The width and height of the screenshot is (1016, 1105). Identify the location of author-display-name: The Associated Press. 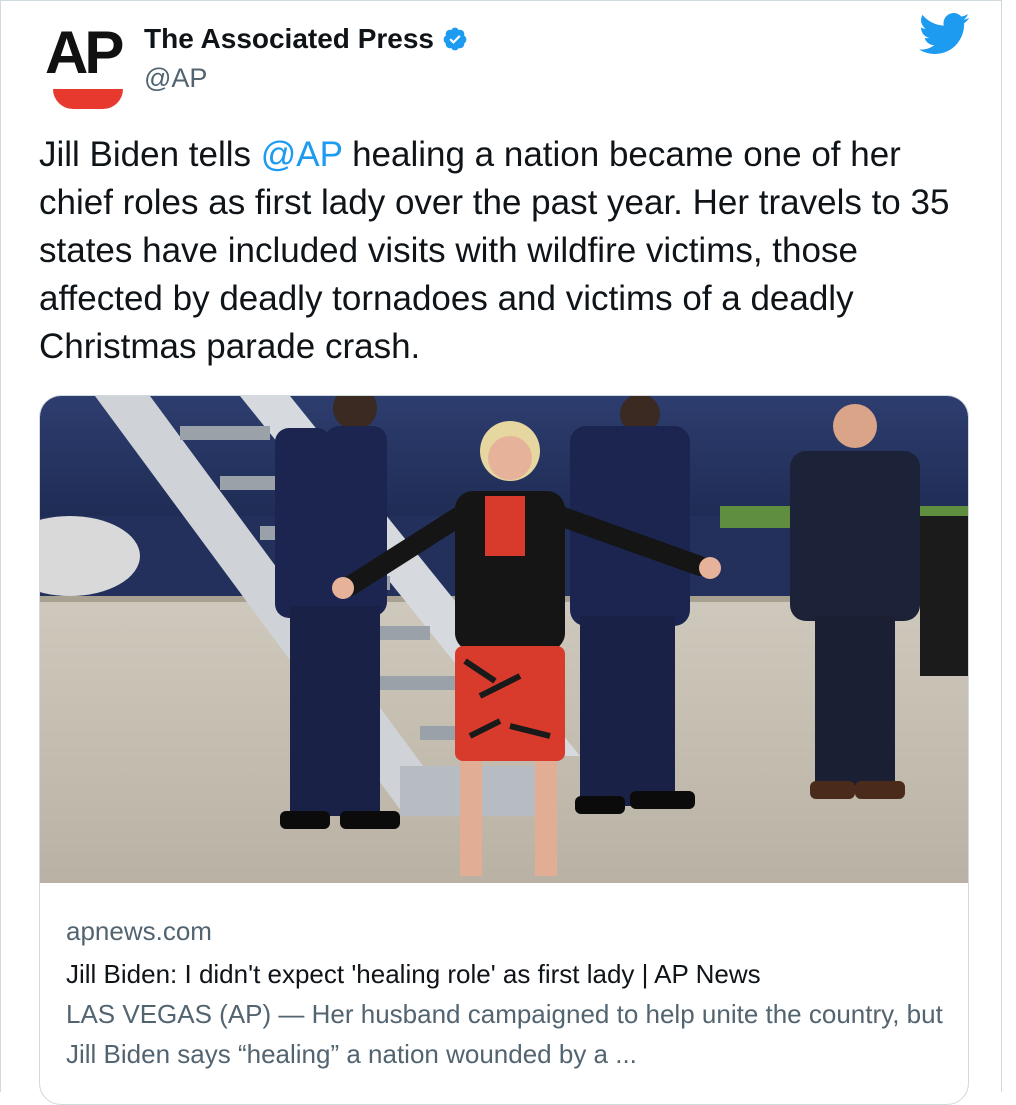
(289, 39).